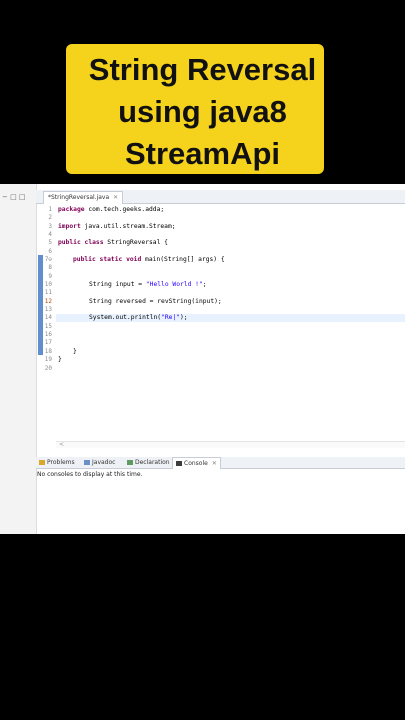  I want to click on title-line-1: String Reversal, so click(202, 69).